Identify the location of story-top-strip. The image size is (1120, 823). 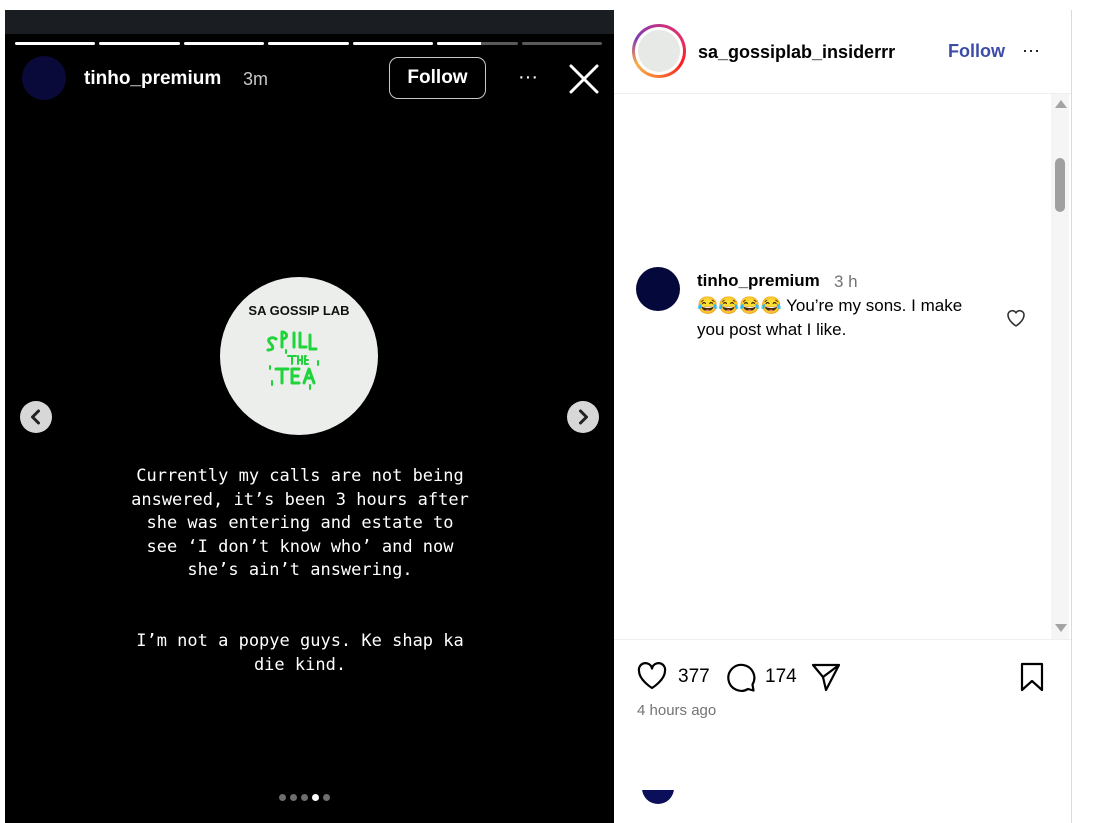
(309, 22).